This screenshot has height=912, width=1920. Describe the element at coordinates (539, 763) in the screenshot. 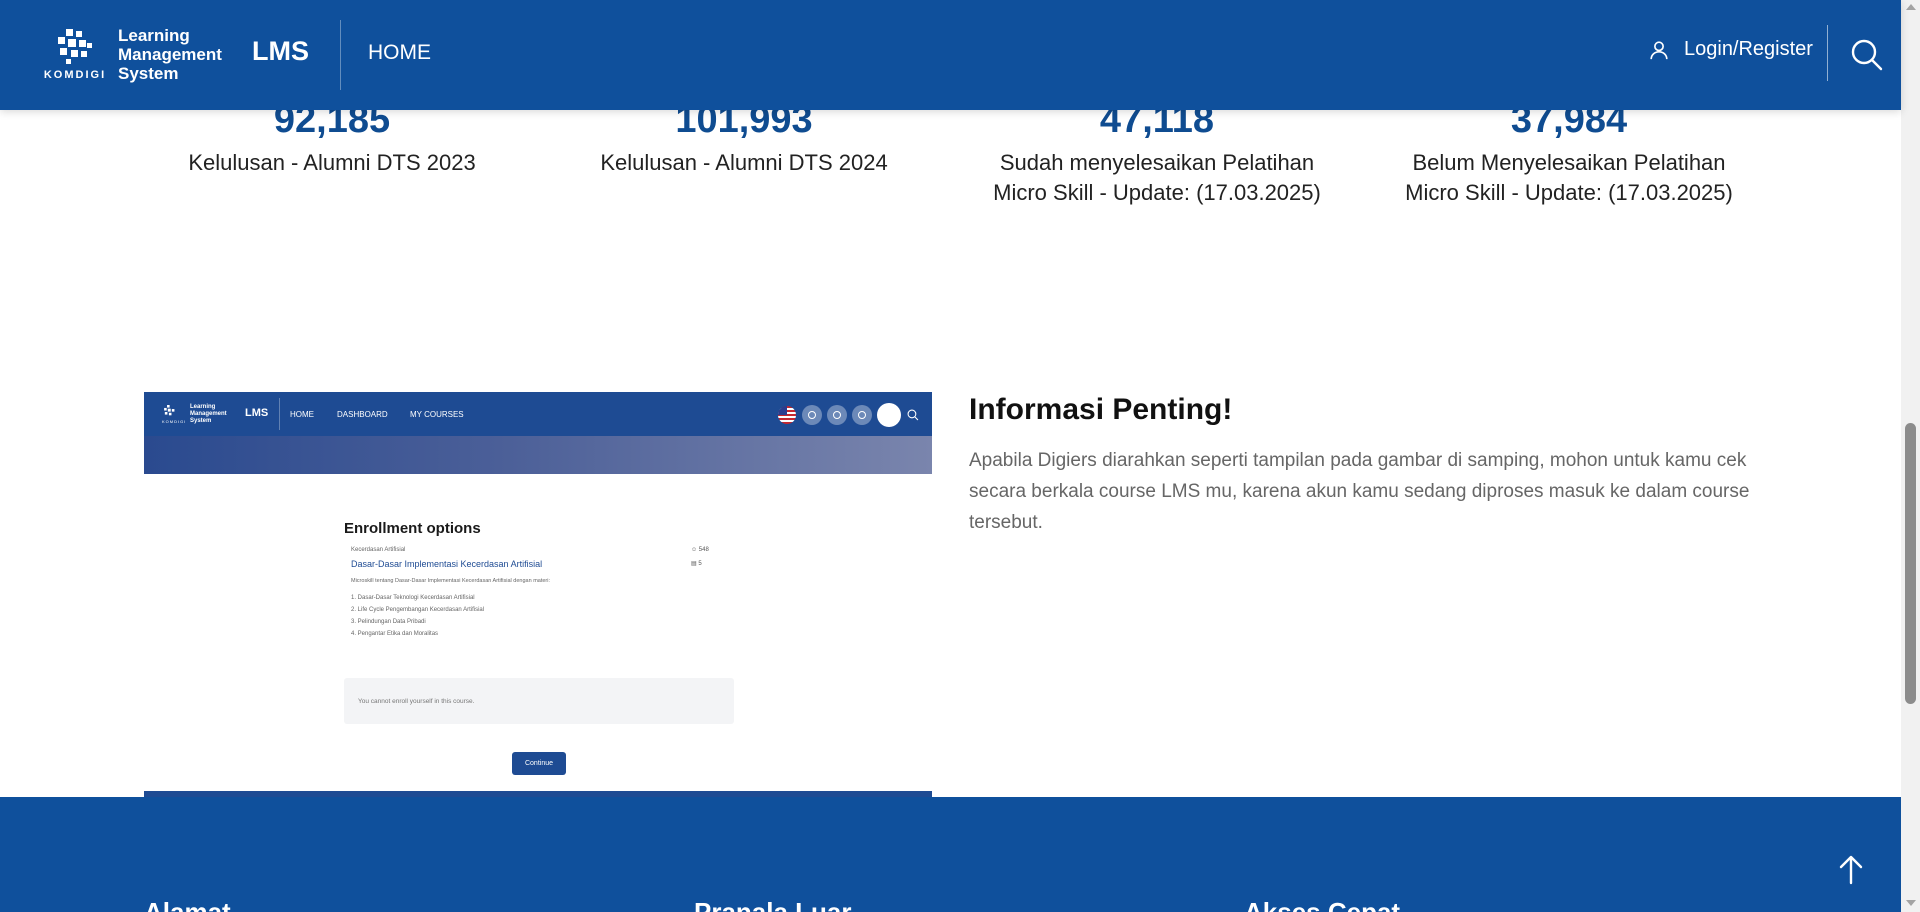

I see `screenshot-continue-button: Continue` at that location.